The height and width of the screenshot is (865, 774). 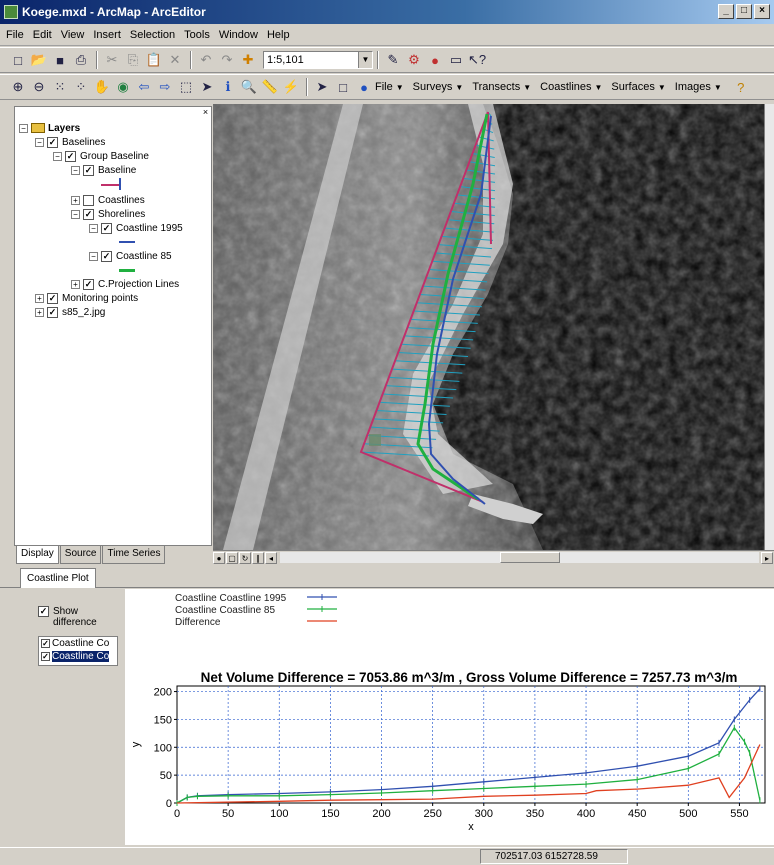 What do you see at coordinates (186, 87) in the screenshot?
I see `select-features-icon: ⬚` at bounding box center [186, 87].